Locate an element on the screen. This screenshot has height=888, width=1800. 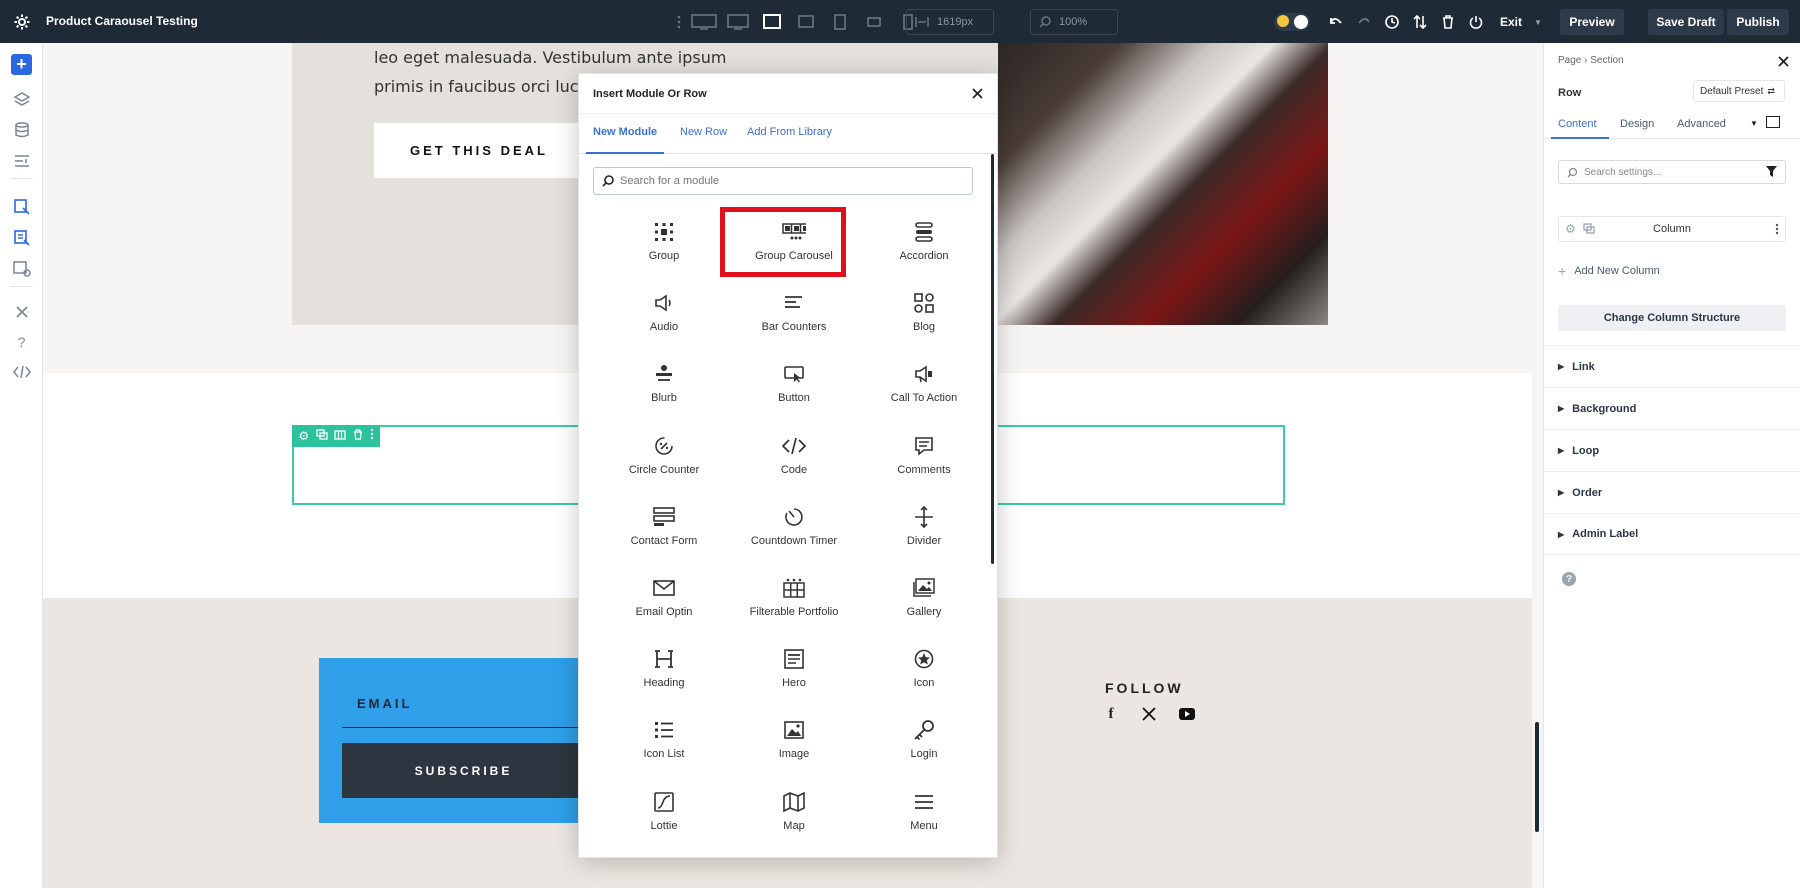
breadcrumb-page: Page is located at coordinates (1569, 60).